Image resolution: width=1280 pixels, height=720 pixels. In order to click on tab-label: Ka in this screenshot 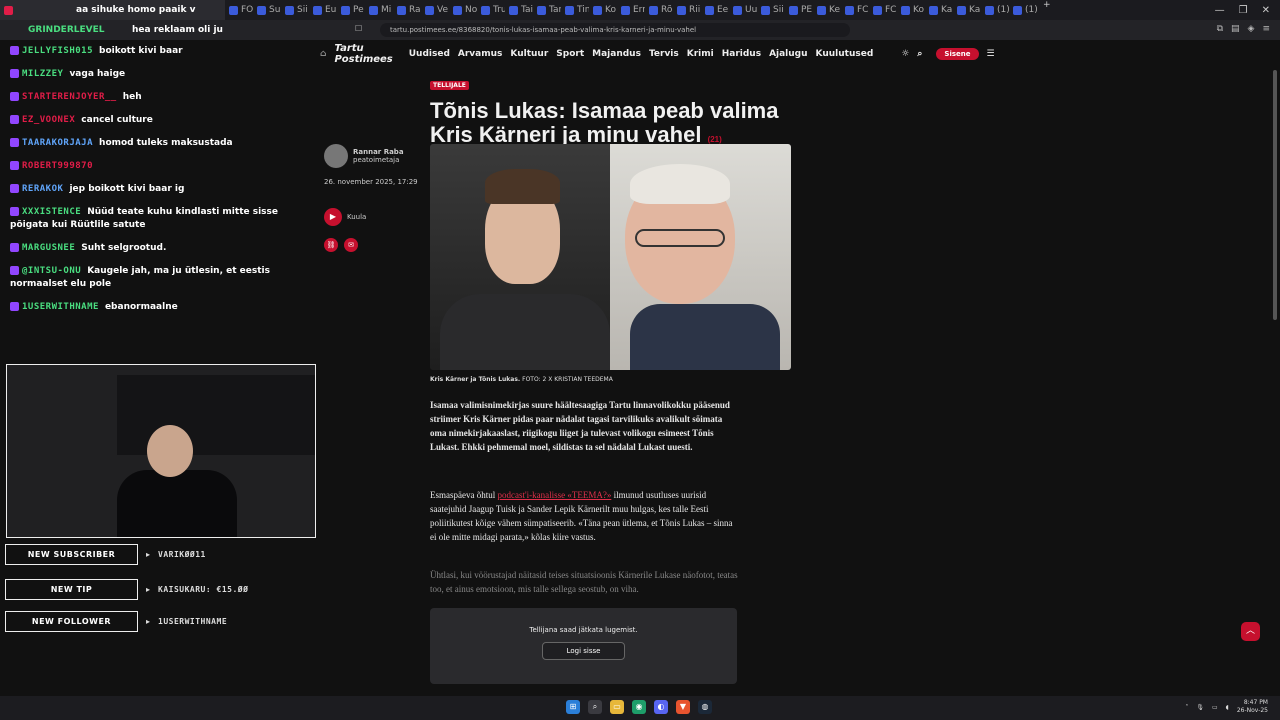, I will do `click(975, 10)`.